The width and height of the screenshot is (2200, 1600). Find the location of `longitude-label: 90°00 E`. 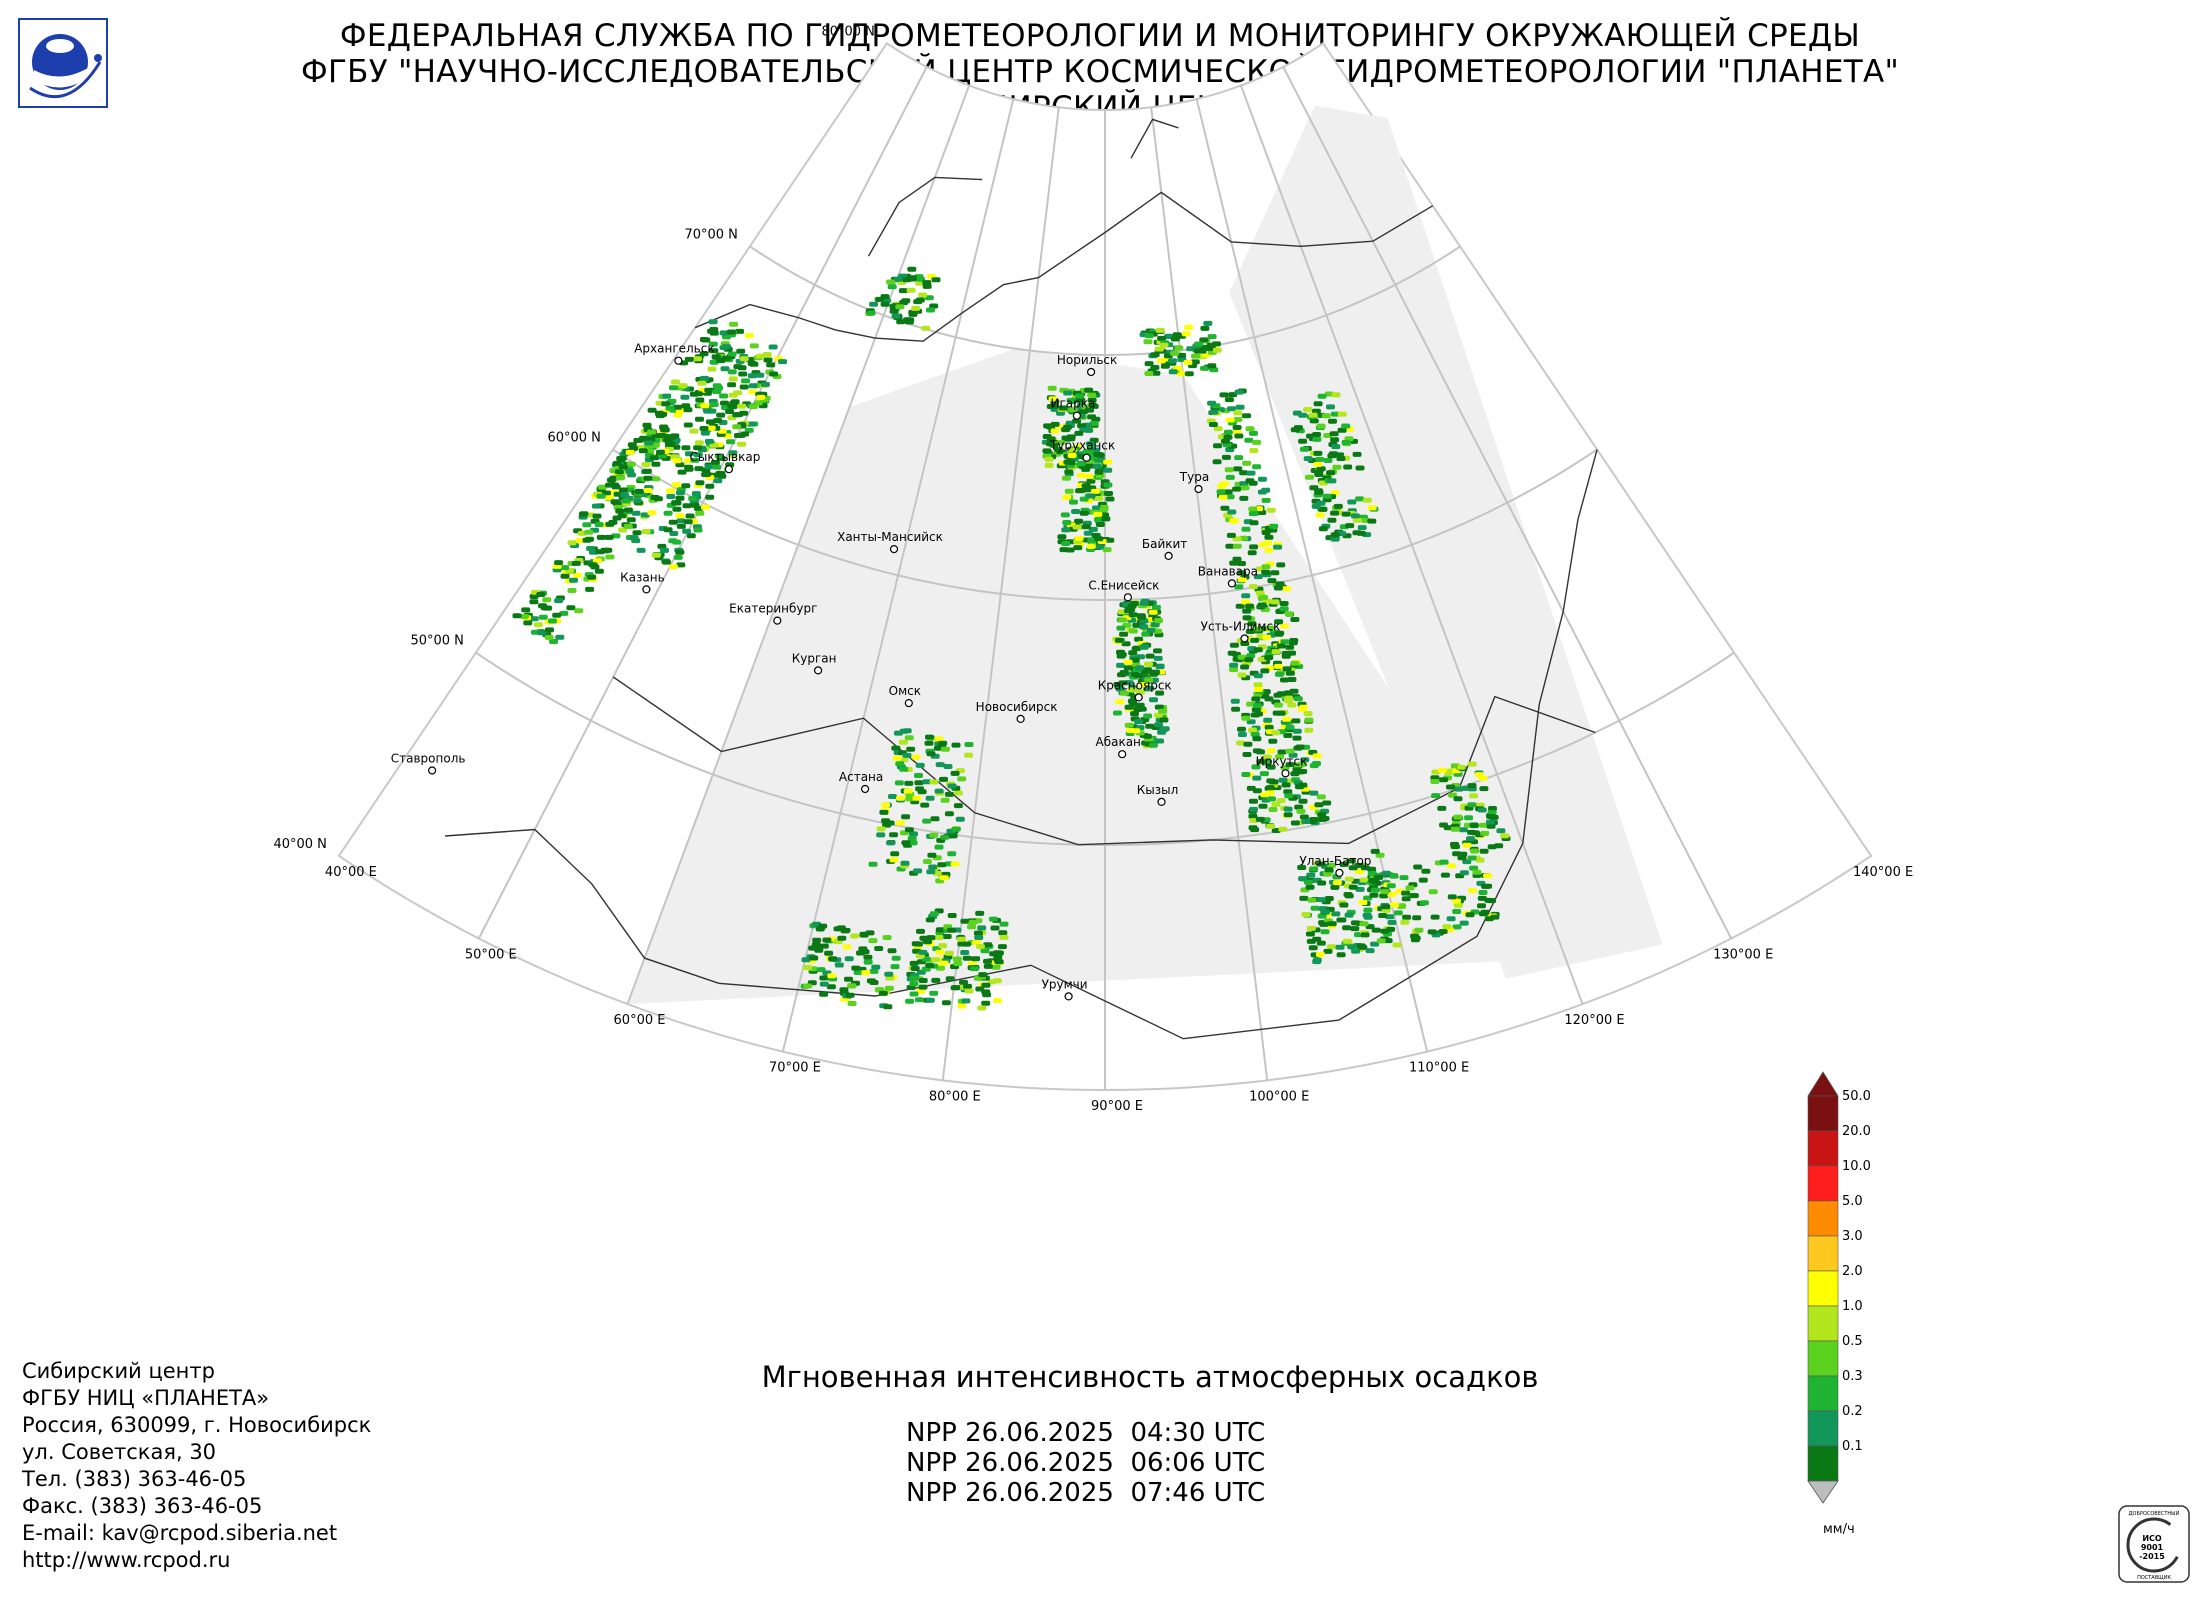

longitude-label: 90°00 E is located at coordinates (1117, 1106).